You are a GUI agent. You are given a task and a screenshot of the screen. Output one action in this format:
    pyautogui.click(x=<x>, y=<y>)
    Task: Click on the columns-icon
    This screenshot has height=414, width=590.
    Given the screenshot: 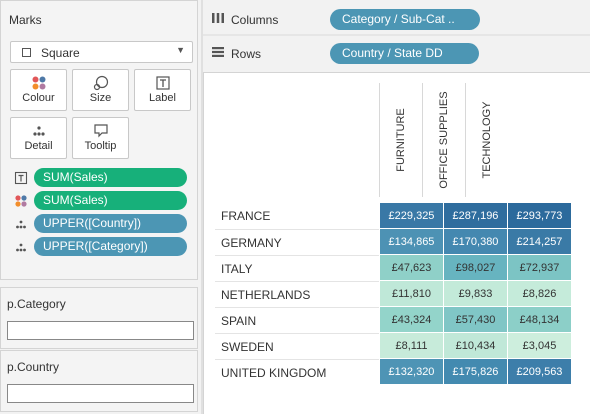 What is the action you would take?
    pyautogui.click(x=218, y=19)
    